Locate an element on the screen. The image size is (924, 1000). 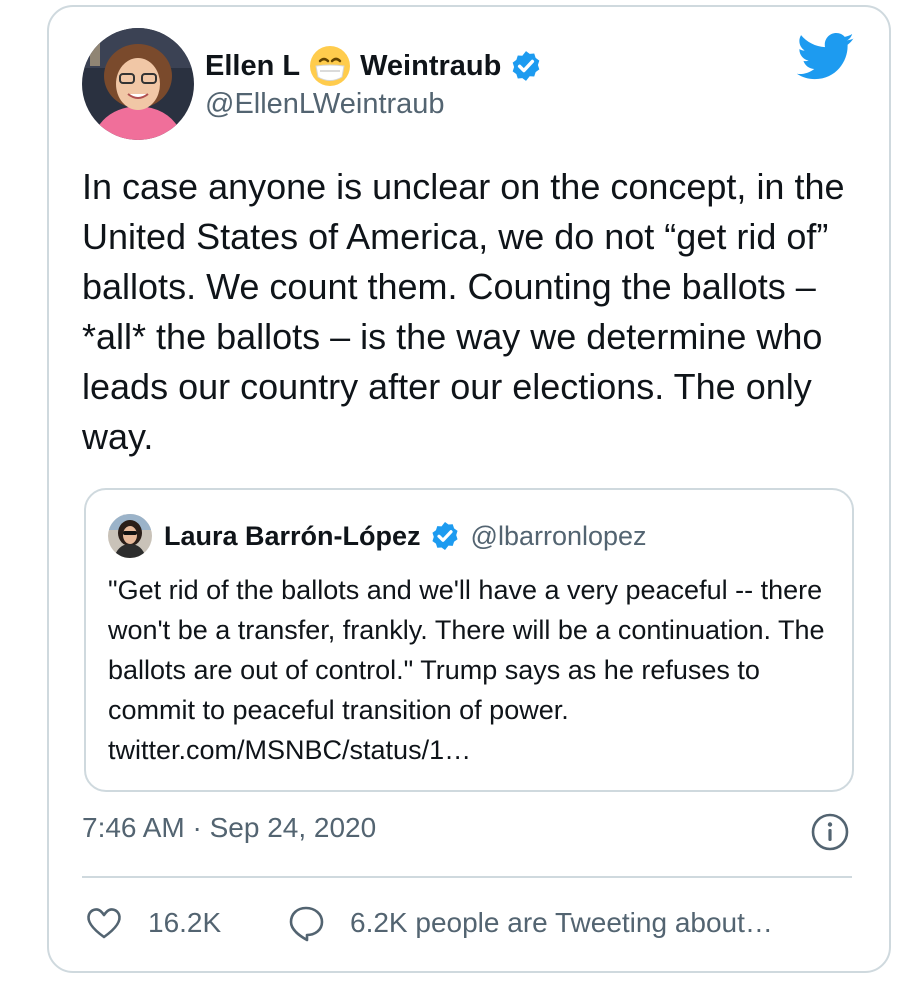
divider is located at coordinates (467, 877).